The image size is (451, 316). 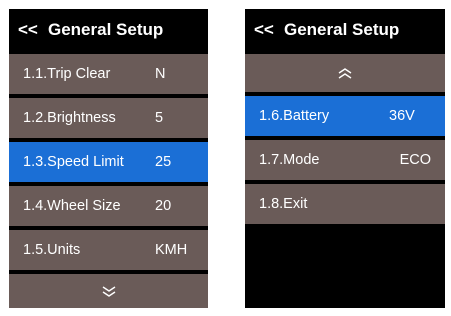 I want to click on menu-item-wheel-size: 1.4.Wheel Size 20, so click(x=108, y=206).